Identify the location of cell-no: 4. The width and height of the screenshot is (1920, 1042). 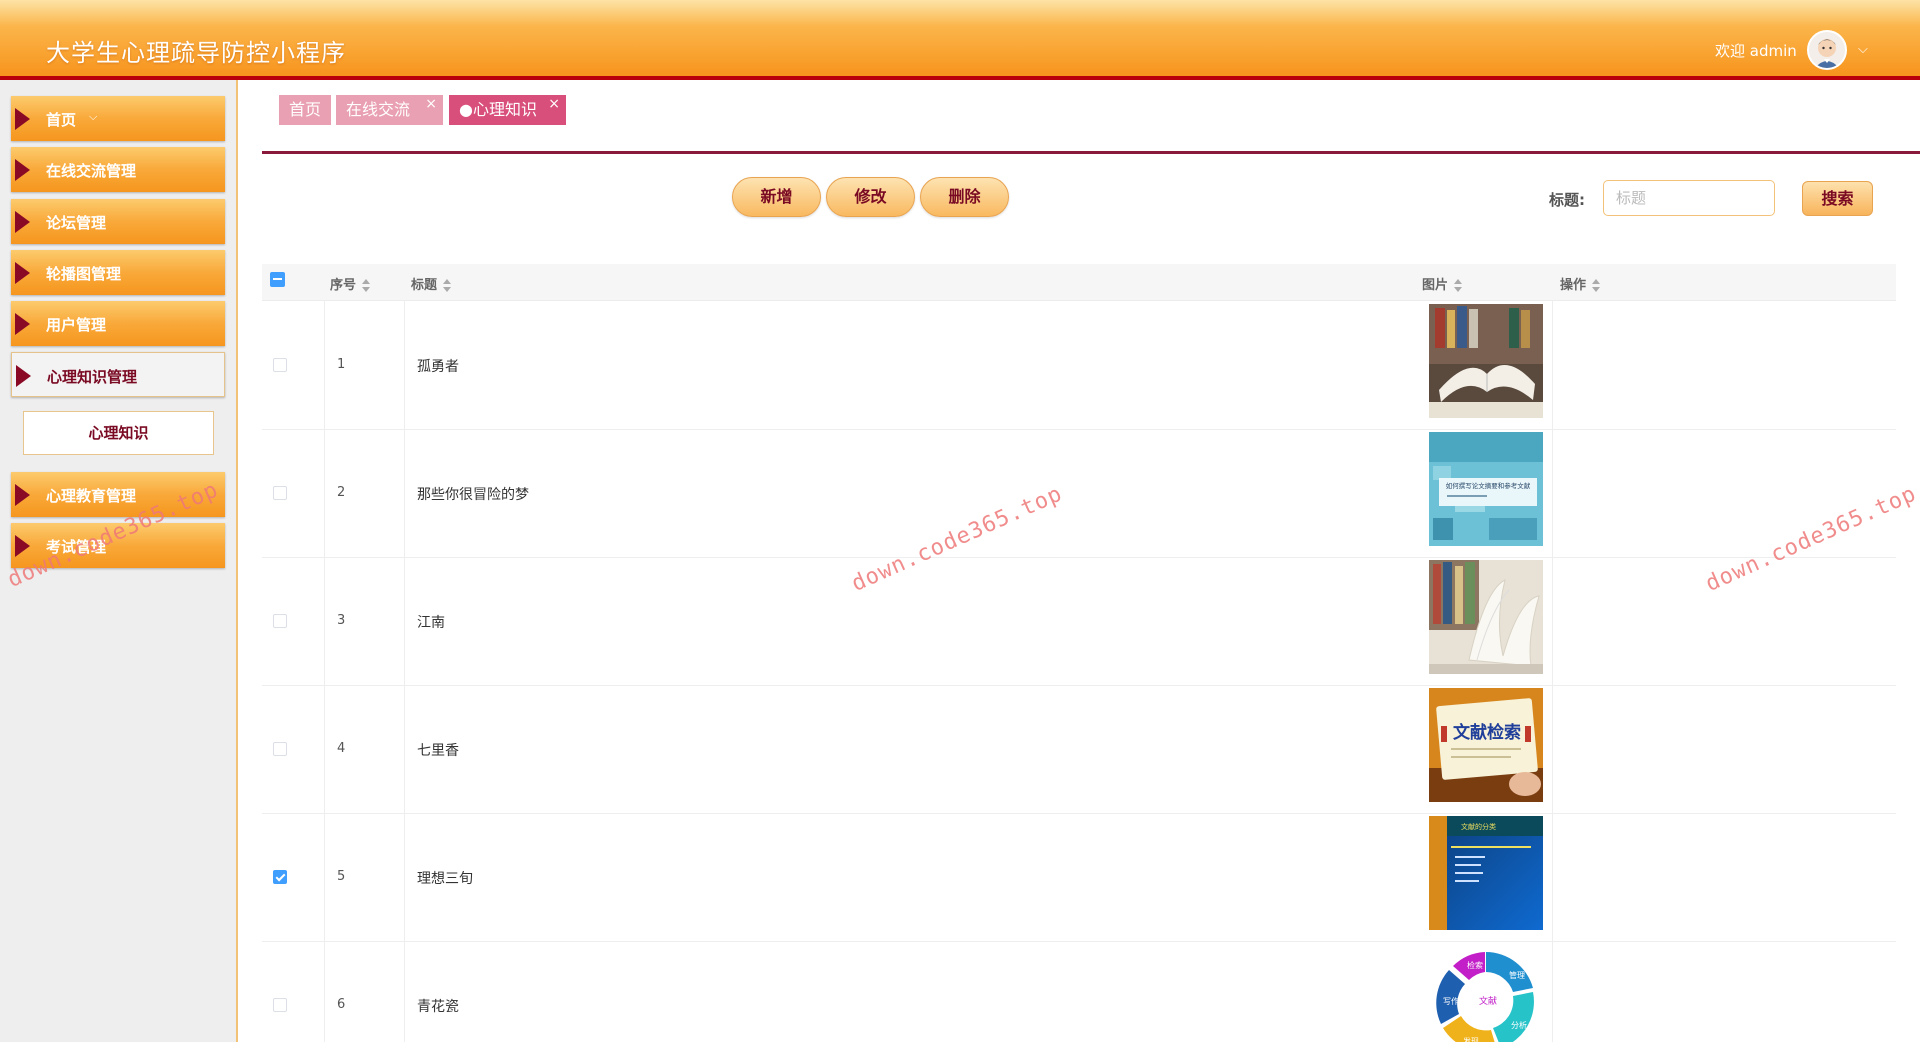
(341, 748).